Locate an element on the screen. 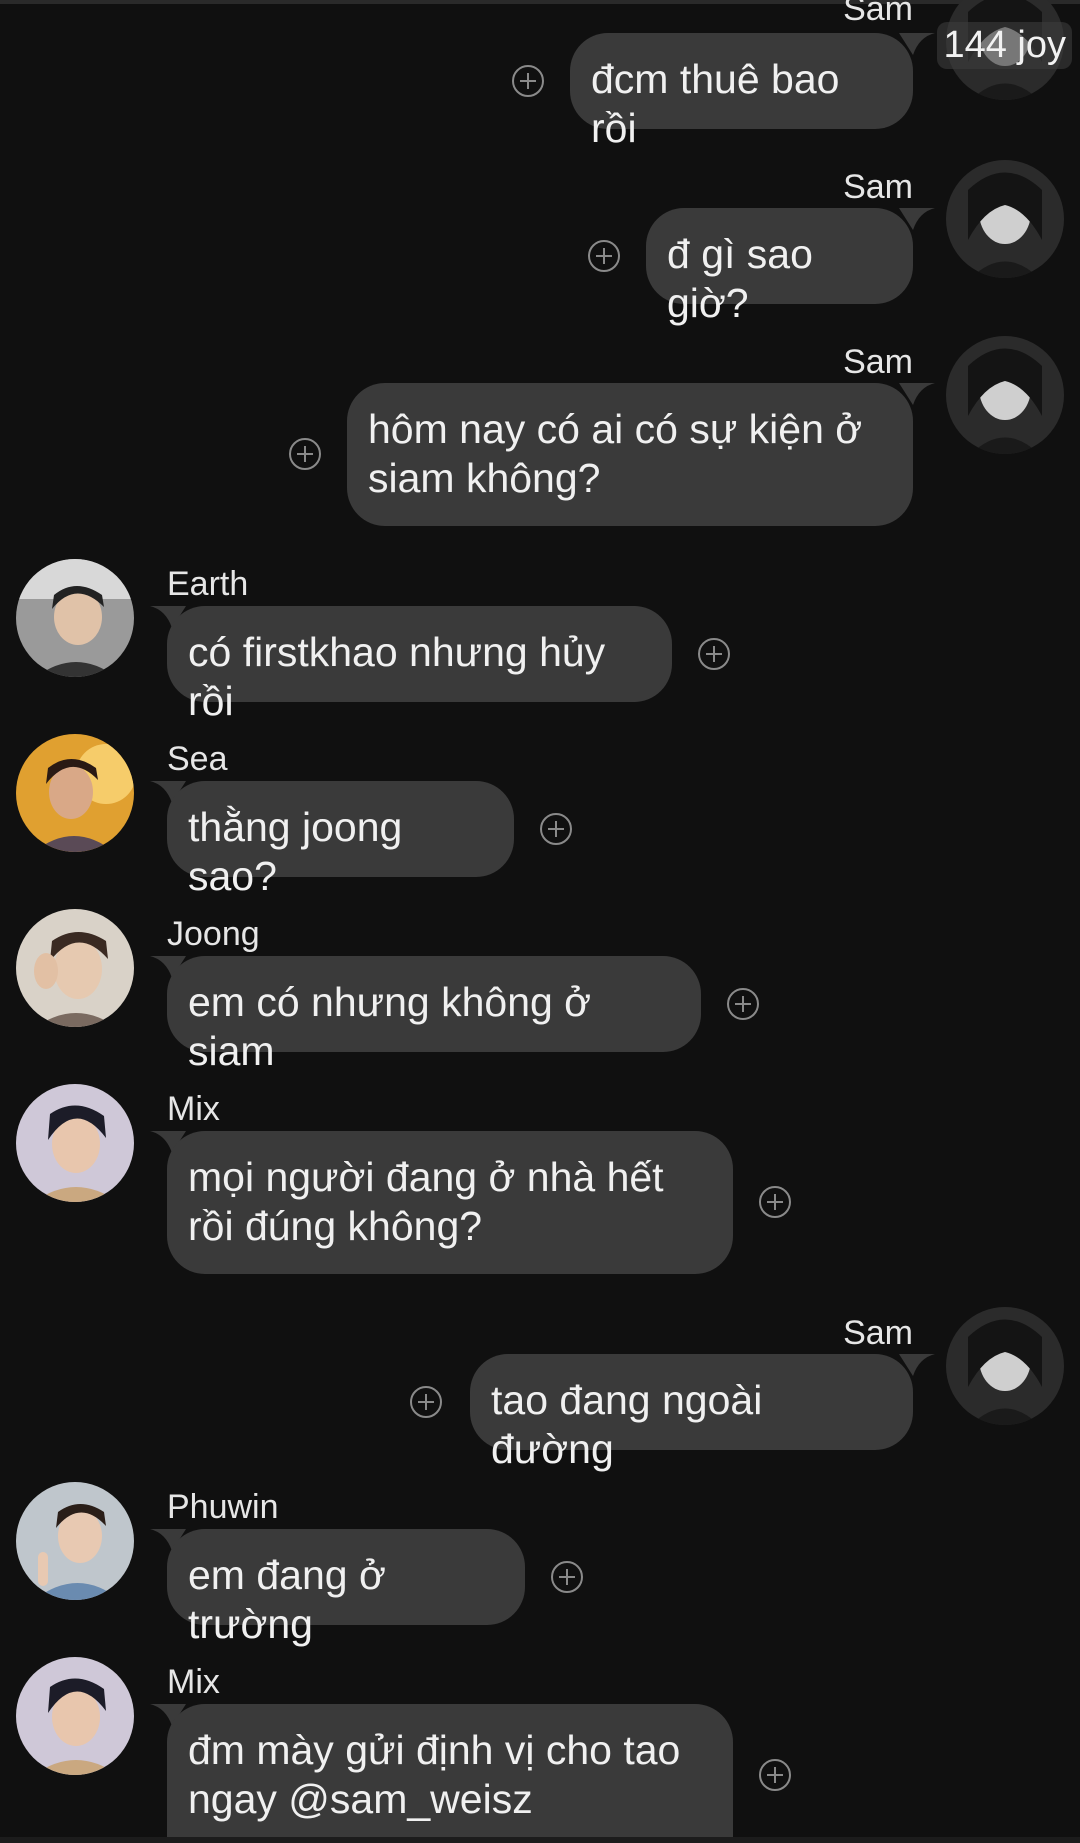 This screenshot has height=1843, width=1080. sender-name: Earth is located at coordinates (208, 584).